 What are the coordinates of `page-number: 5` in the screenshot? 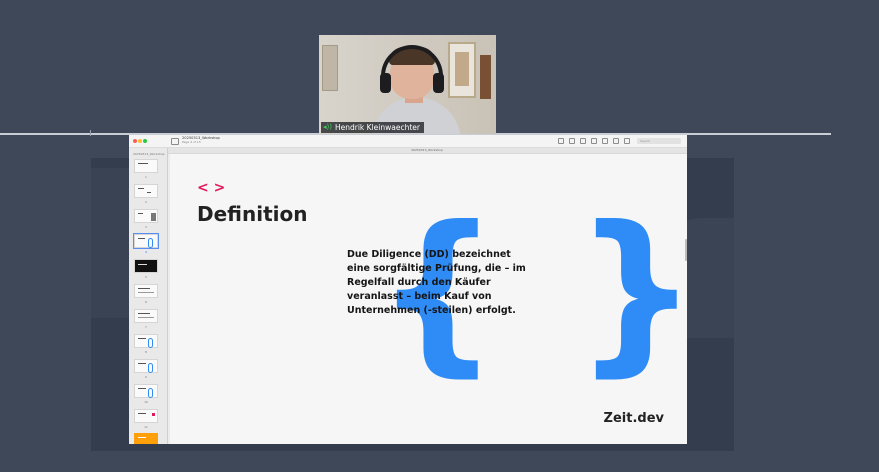 It's located at (146, 277).